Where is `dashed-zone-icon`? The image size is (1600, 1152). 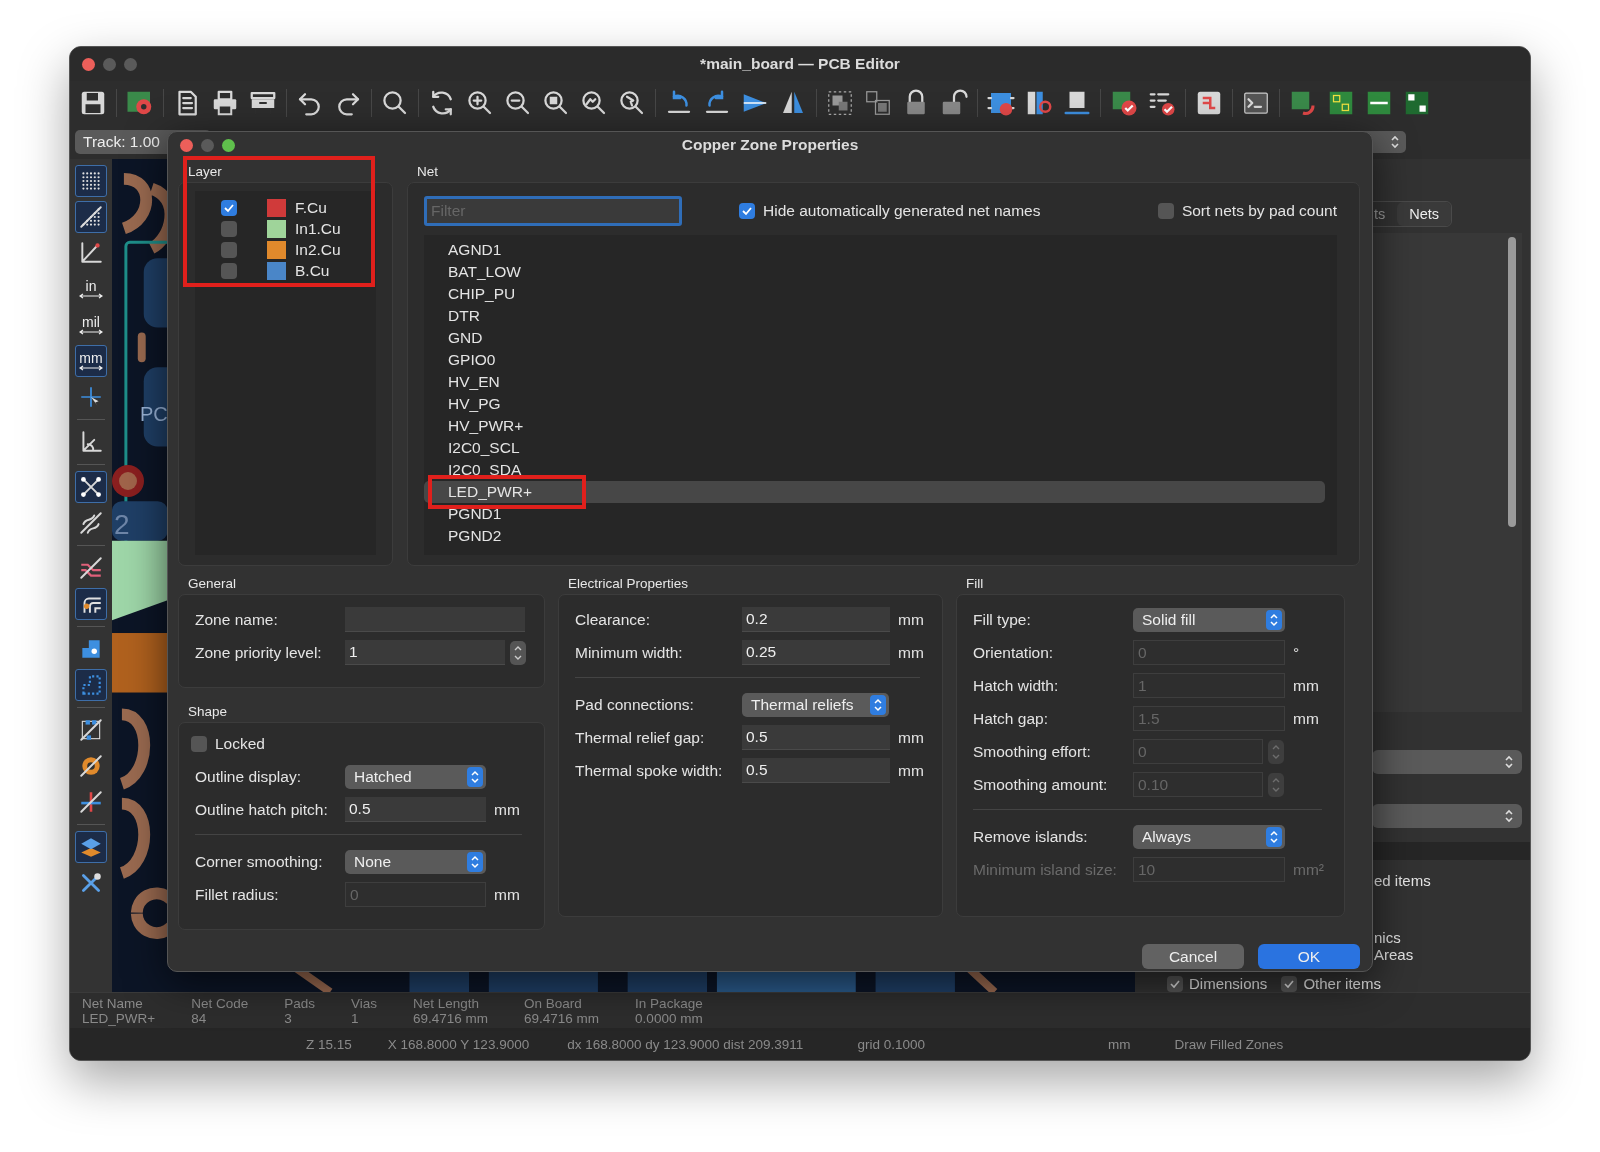
dashed-zone-icon is located at coordinates (91, 685).